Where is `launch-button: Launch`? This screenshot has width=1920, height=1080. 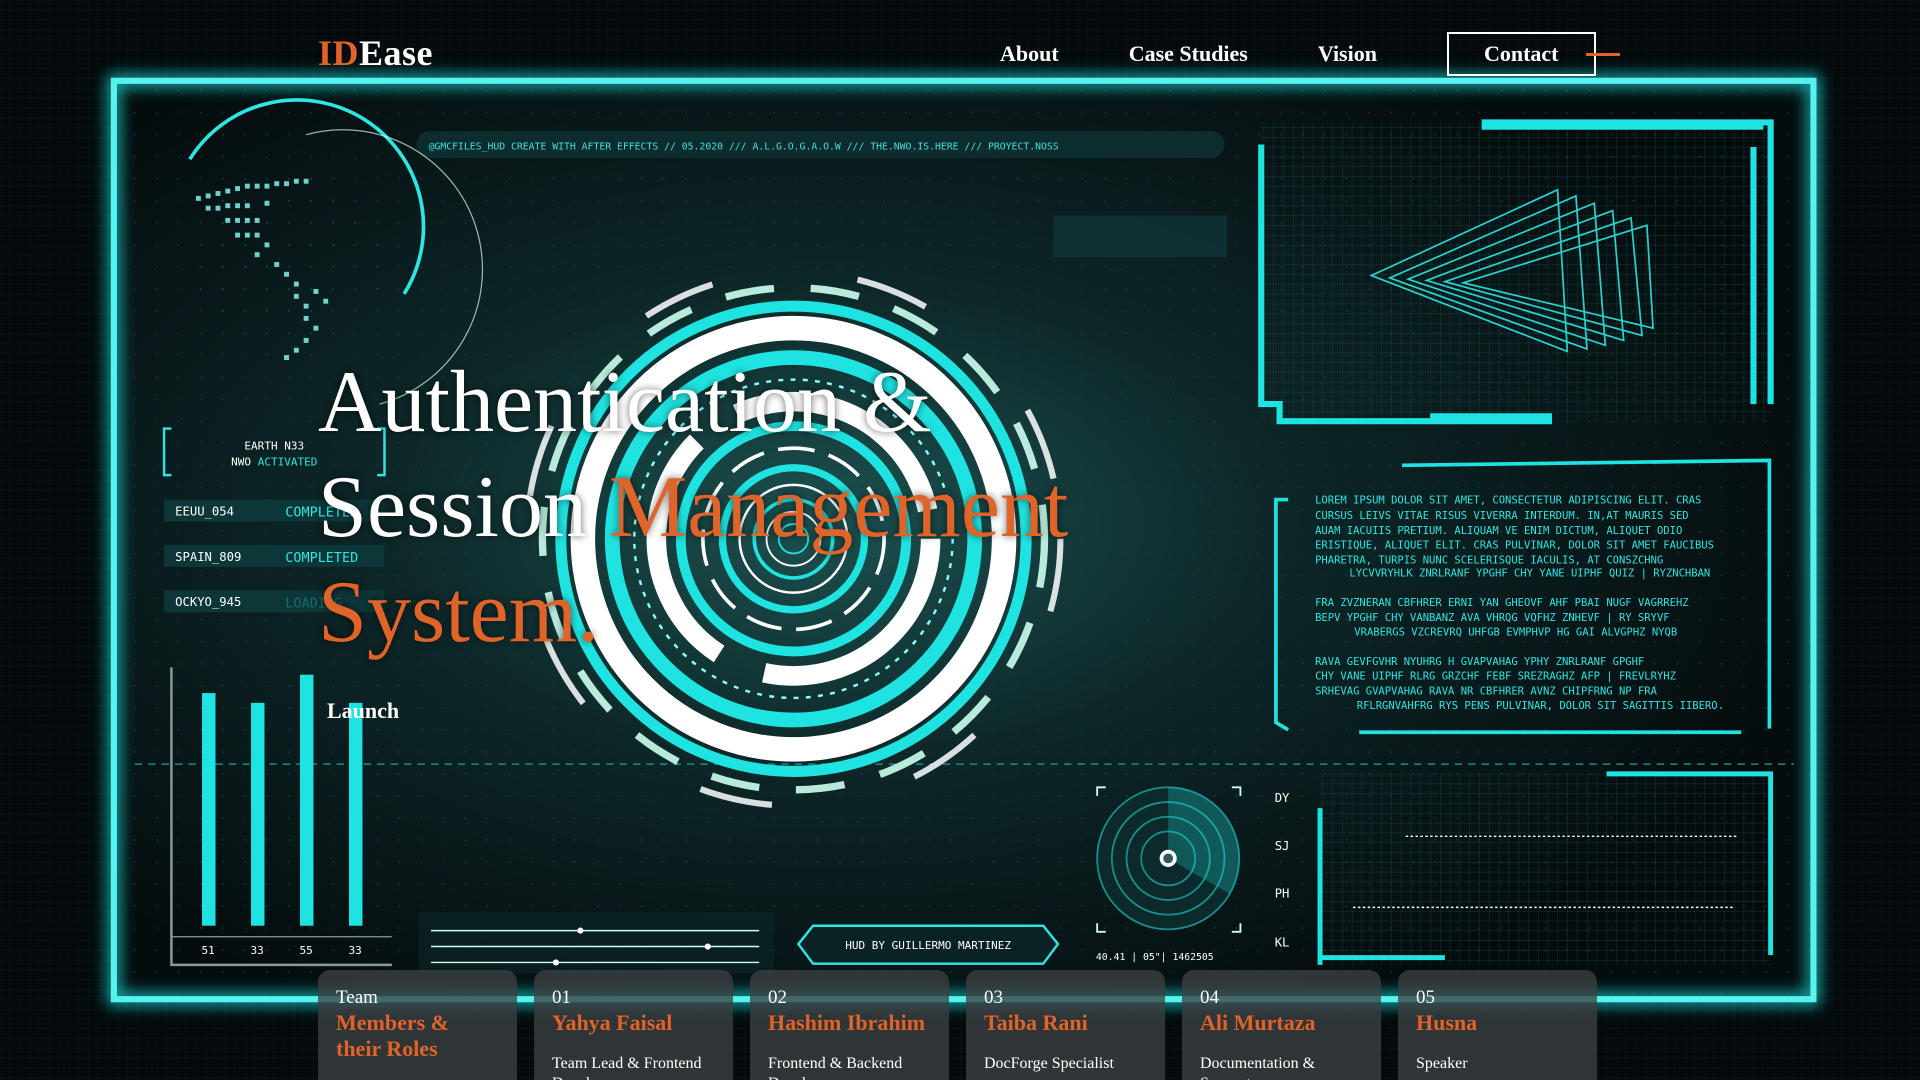
launch-button: Launch is located at coordinates (363, 711).